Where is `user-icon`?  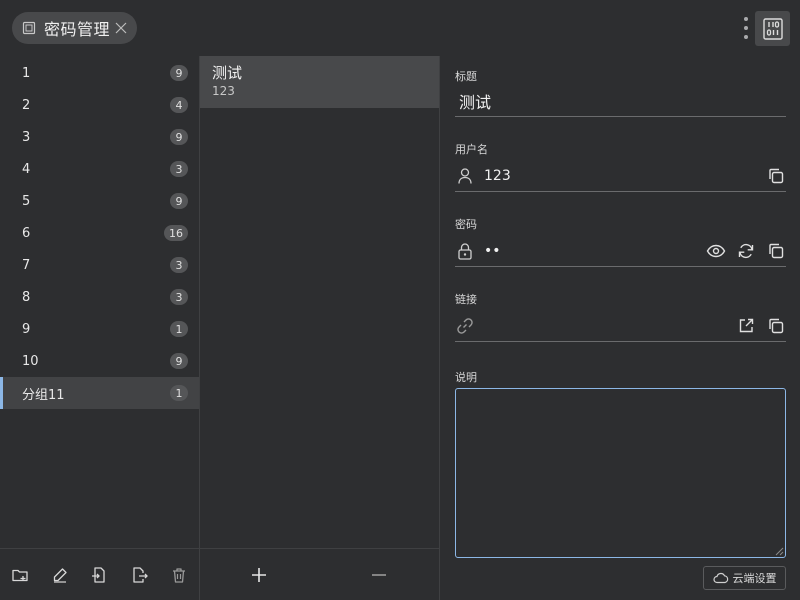 user-icon is located at coordinates (465, 176).